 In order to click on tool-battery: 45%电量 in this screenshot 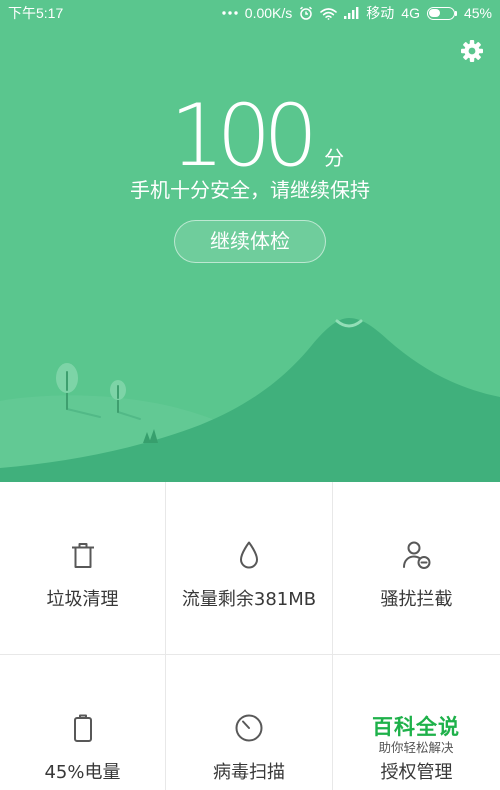, I will do `click(83, 722)`.